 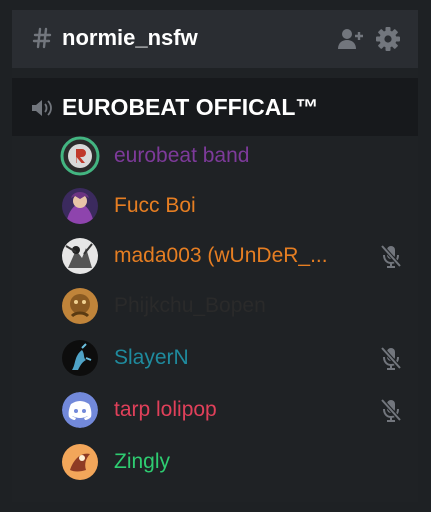 I want to click on text-channel-name: normie_nsfw, so click(x=130, y=37).